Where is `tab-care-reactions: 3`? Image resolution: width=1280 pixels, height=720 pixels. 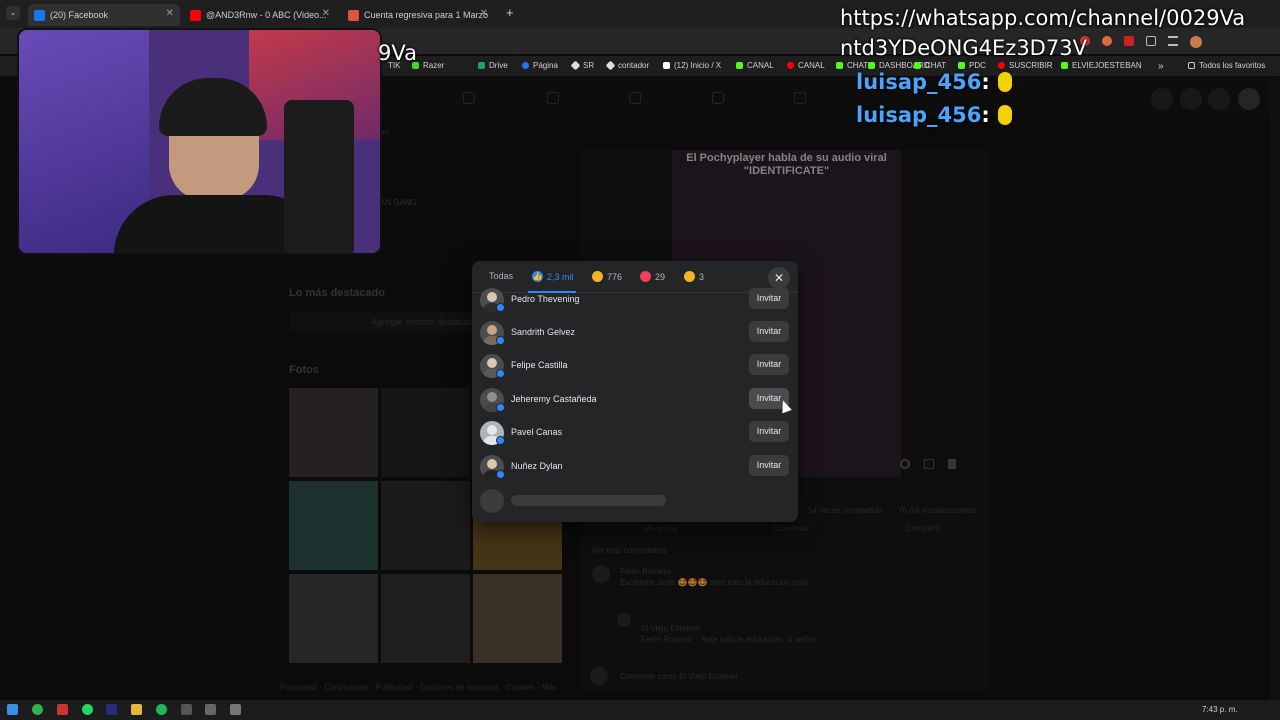
tab-care-reactions: 3 is located at coordinates (694, 276).